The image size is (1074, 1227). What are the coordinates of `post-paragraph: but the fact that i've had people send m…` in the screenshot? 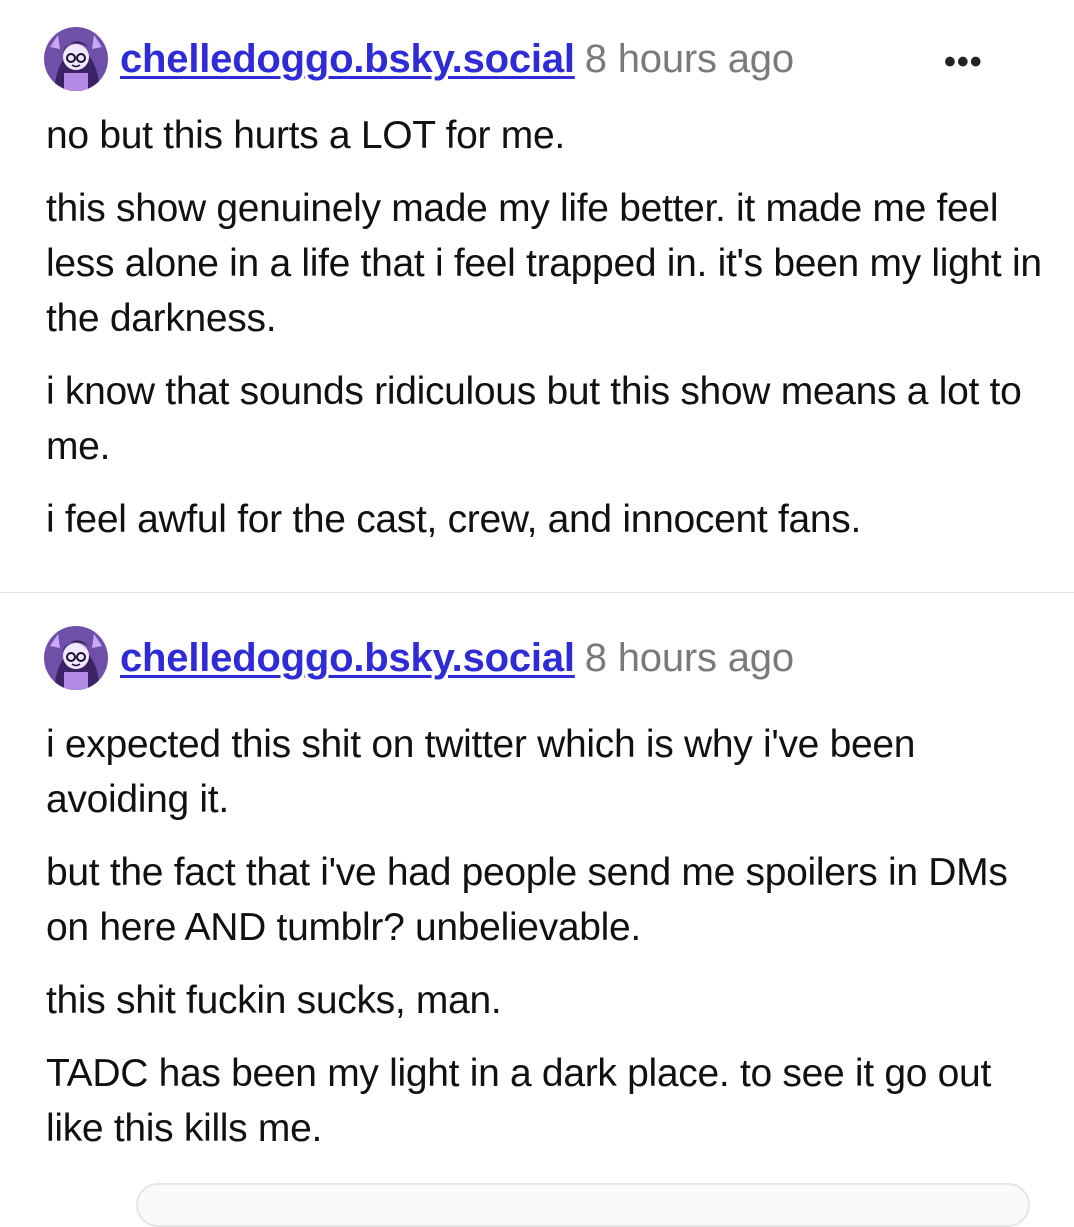 It's located at (527, 900).